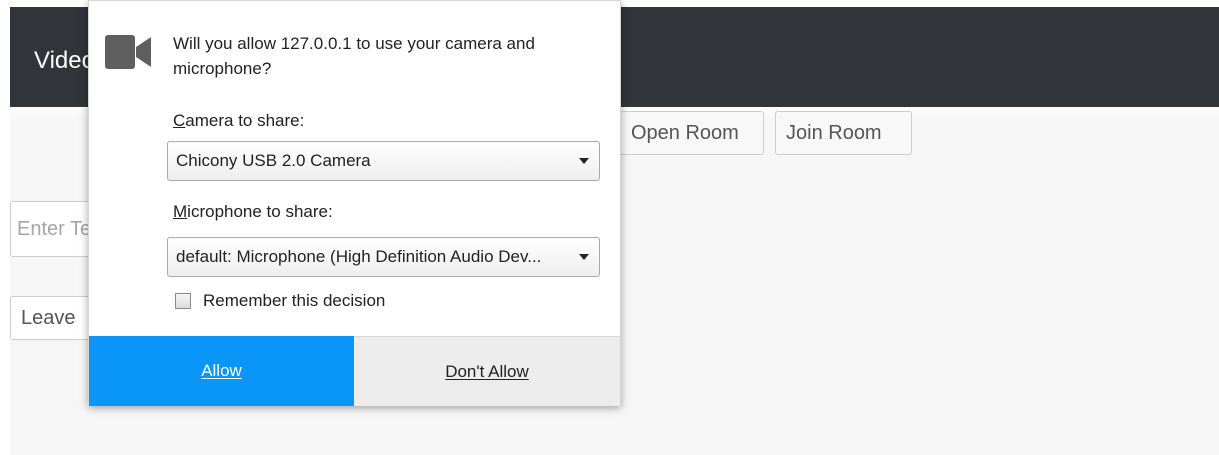 This screenshot has width=1219, height=455. I want to click on join-room-button: Join Room, so click(843, 133).